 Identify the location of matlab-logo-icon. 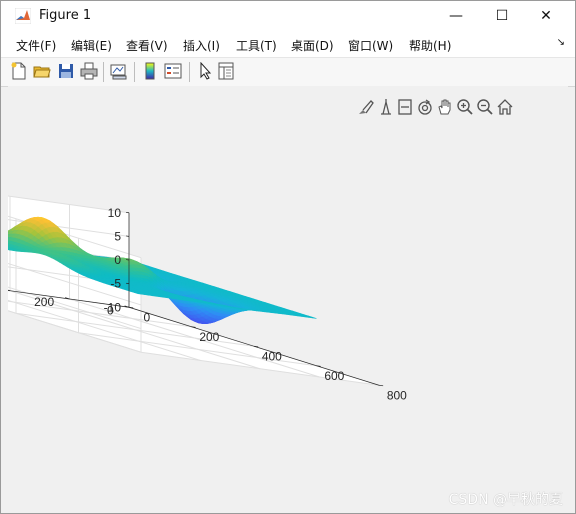
(23, 16).